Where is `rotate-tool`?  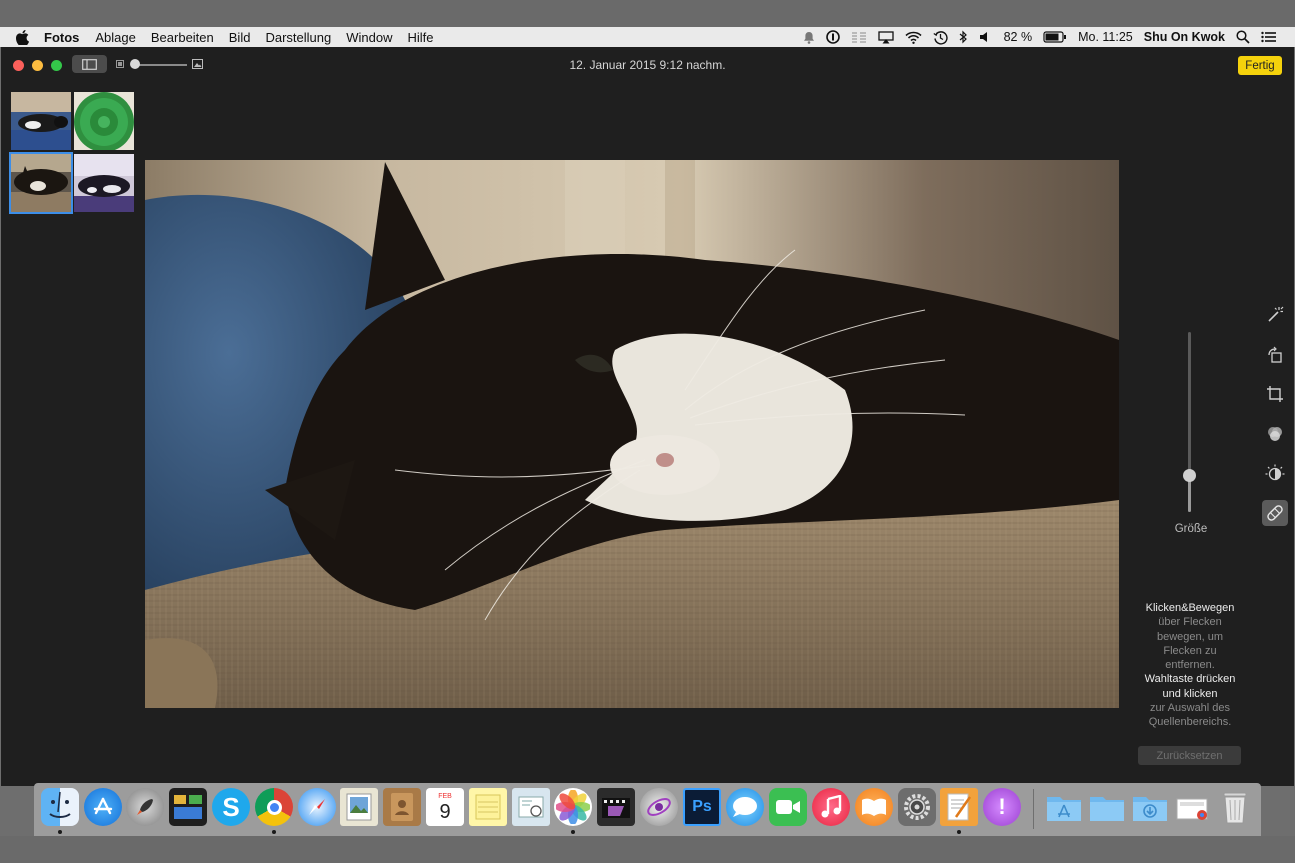 rotate-tool is located at coordinates (1275, 355).